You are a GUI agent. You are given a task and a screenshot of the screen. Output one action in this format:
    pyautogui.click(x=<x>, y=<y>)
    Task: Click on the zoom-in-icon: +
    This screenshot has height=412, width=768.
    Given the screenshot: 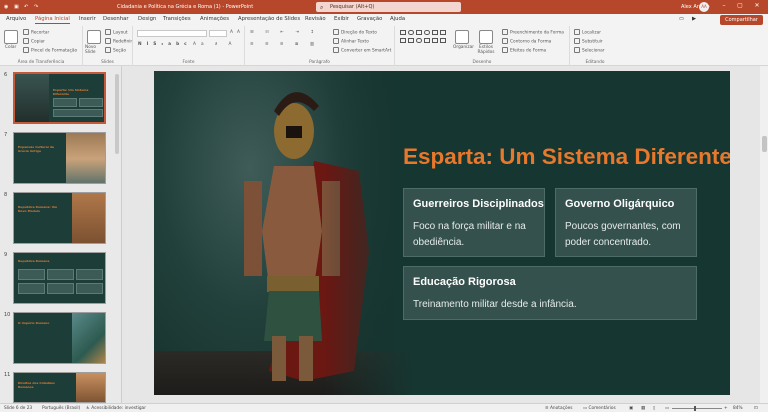 What is the action you would take?
    pyautogui.click(x=726, y=408)
    